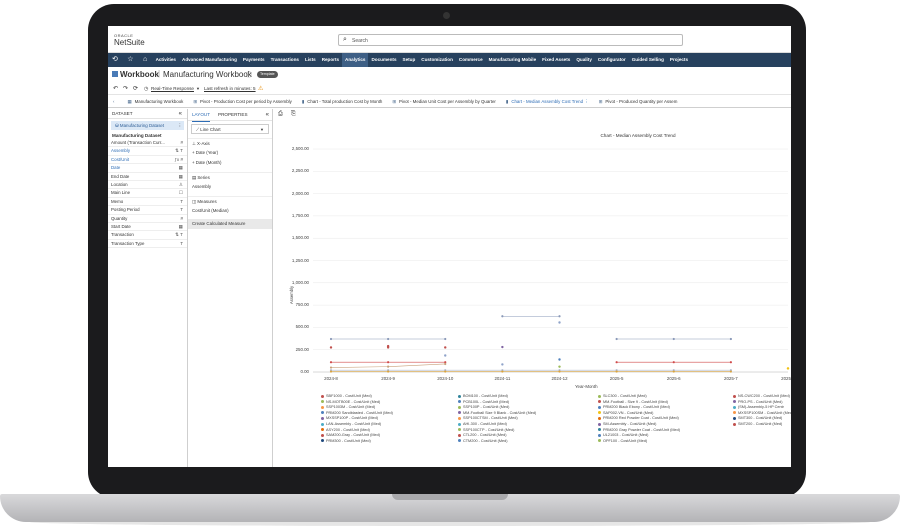 The width and height of the screenshot is (900, 529). Describe the element at coordinates (762, 407) in the screenshot. I see `legend-item: (SM)-Assembly-5 HP Centr` at that location.